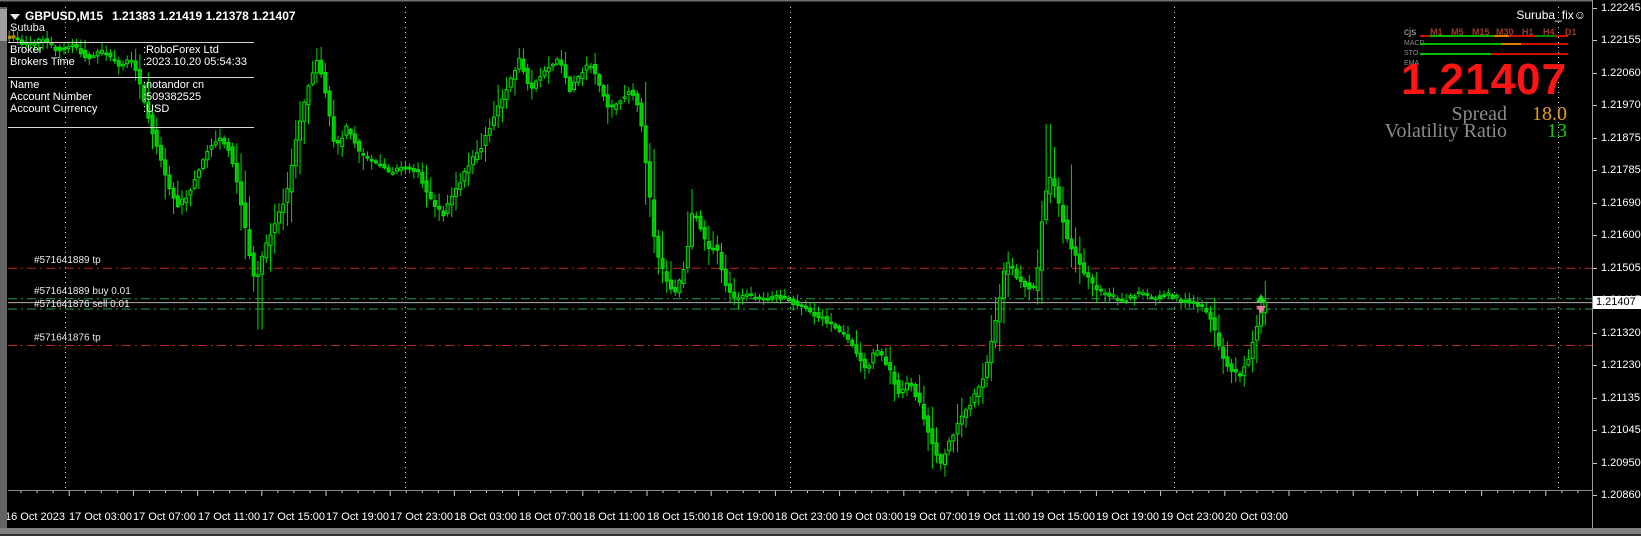  Describe the element at coordinates (15, 16) in the screenshot. I see `chevron-down-icon` at that location.